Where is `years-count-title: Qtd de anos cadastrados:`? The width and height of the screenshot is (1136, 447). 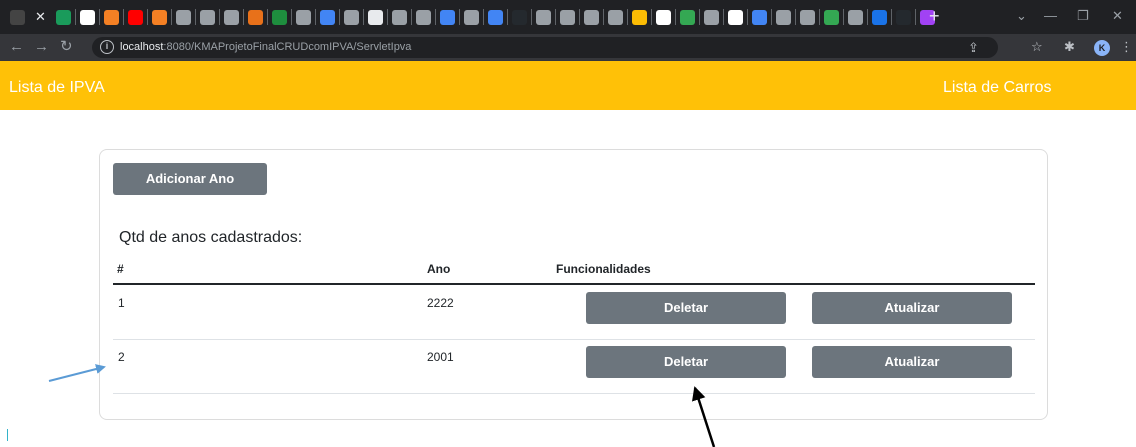
years-count-title: Qtd de anos cadastrados: is located at coordinates (211, 237).